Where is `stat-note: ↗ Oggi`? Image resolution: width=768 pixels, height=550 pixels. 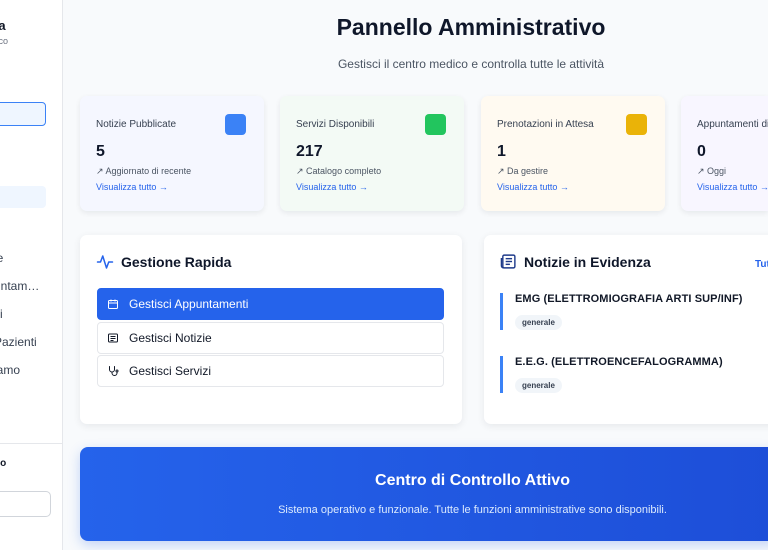 stat-note: ↗ Oggi is located at coordinates (712, 171).